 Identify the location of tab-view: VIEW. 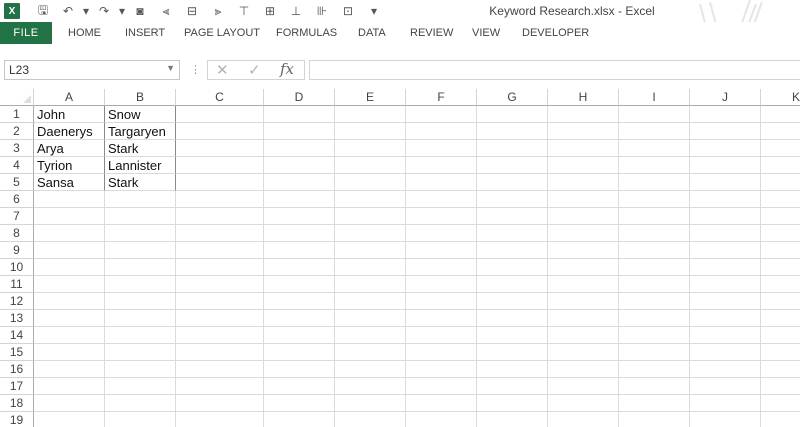
(486, 33).